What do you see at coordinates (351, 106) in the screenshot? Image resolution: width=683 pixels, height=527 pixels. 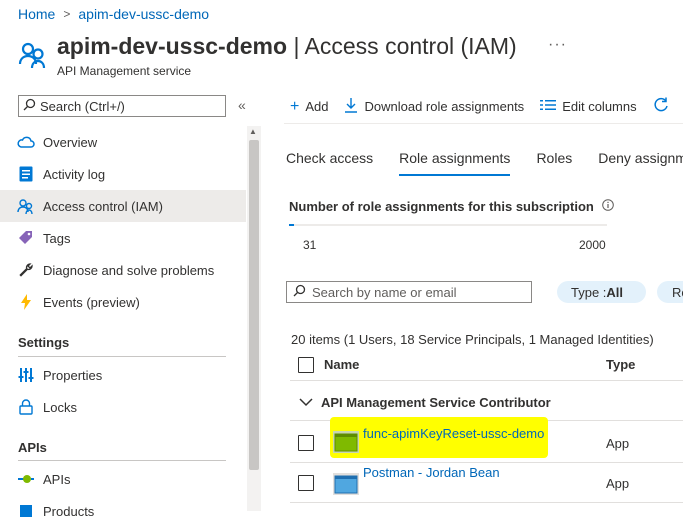 I see `download-icon` at bounding box center [351, 106].